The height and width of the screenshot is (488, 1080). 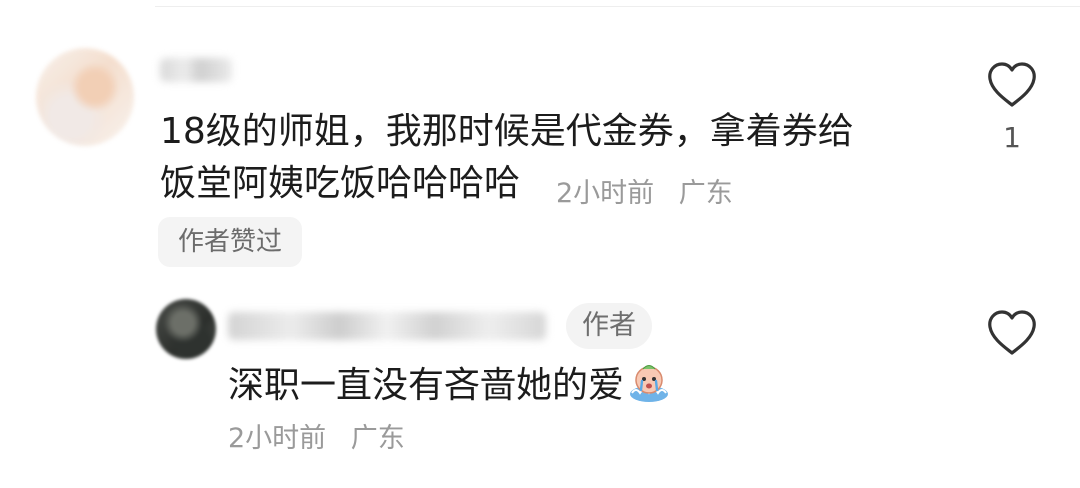 I want to click on comment-like-button, so click(x=1012, y=86).